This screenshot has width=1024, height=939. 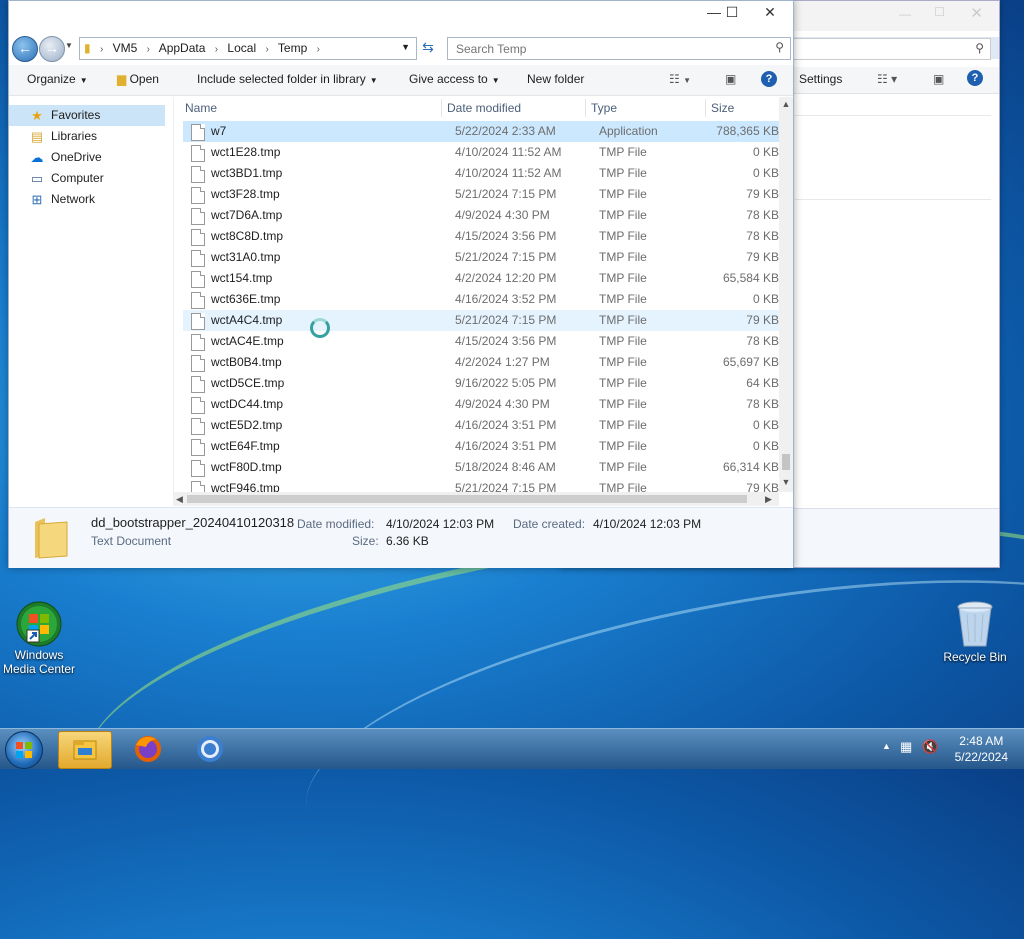 What do you see at coordinates (87, 178) in the screenshot?
I see `nav-item-computer: ▭ Computer` at bounding box center [87, 178].